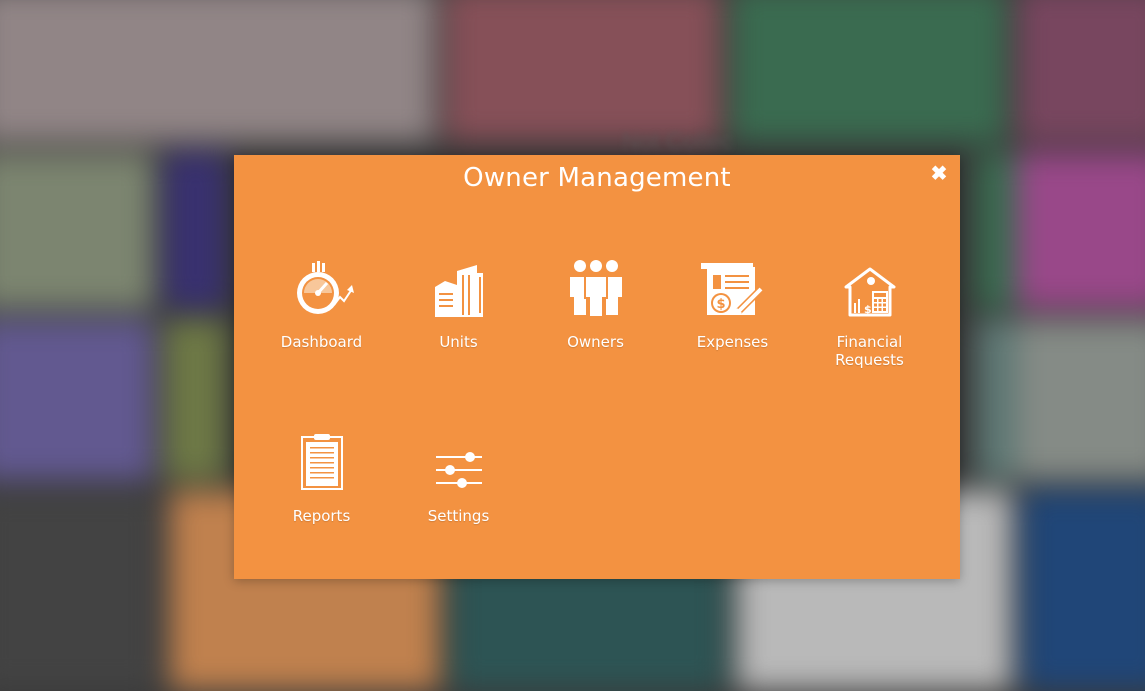  What do you see at coordinates (595, 342) in the screenshot?
I see `menu-item-label: Owners` at bounding box center [595, 342].